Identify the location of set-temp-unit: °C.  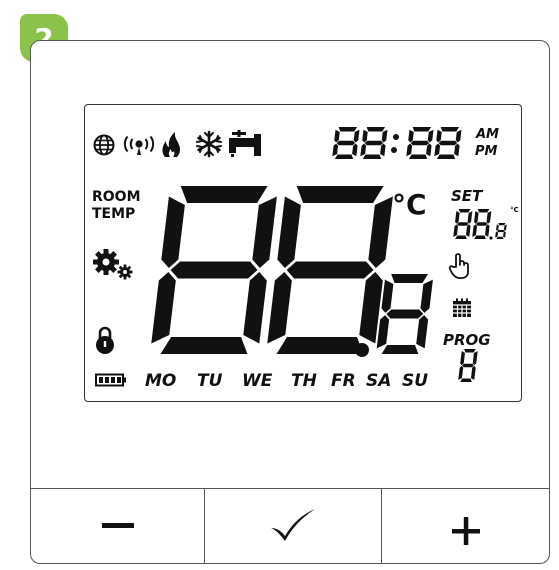
(514, 210).